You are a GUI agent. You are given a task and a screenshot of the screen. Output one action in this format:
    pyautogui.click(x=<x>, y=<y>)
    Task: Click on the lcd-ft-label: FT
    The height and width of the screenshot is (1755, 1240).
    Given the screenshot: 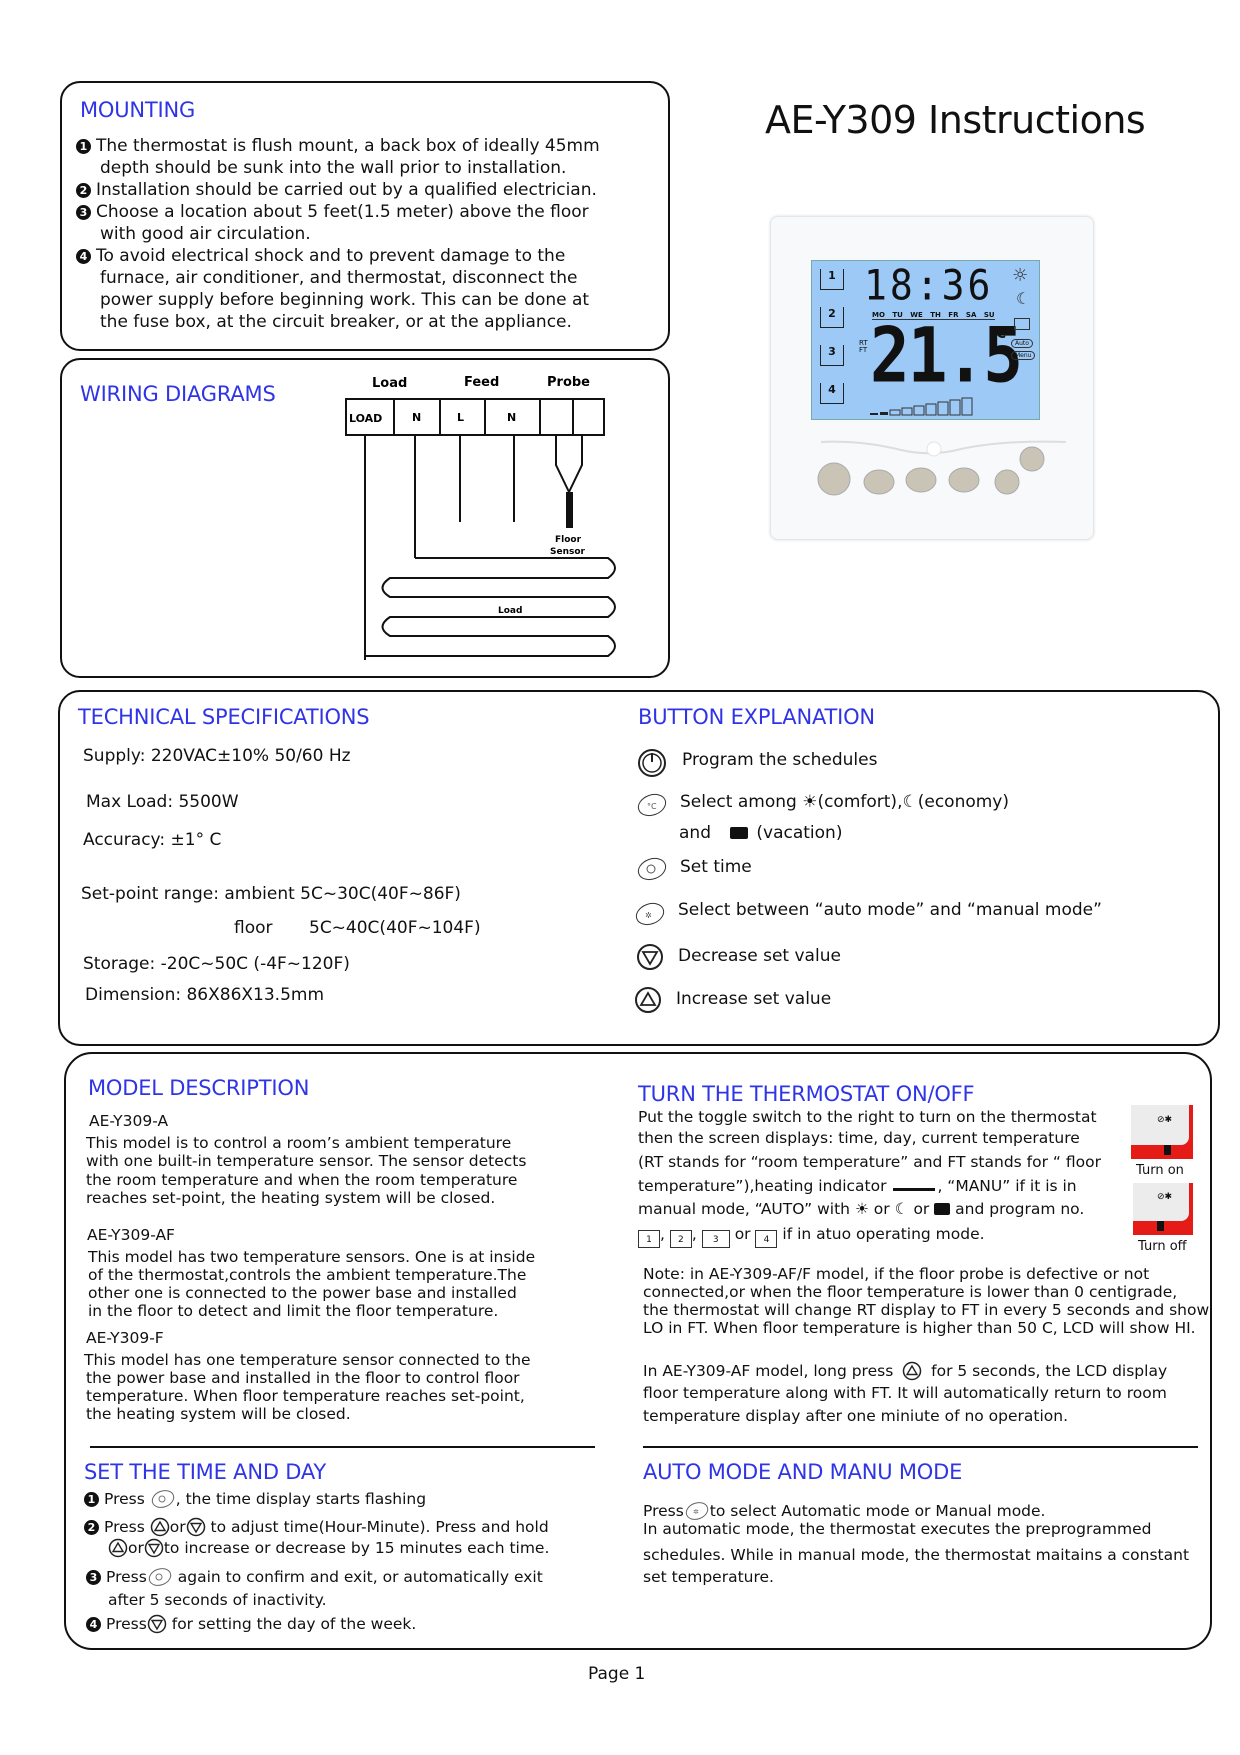 What is the action you would take?
    pyautogui.click(x=863, y=350)
    